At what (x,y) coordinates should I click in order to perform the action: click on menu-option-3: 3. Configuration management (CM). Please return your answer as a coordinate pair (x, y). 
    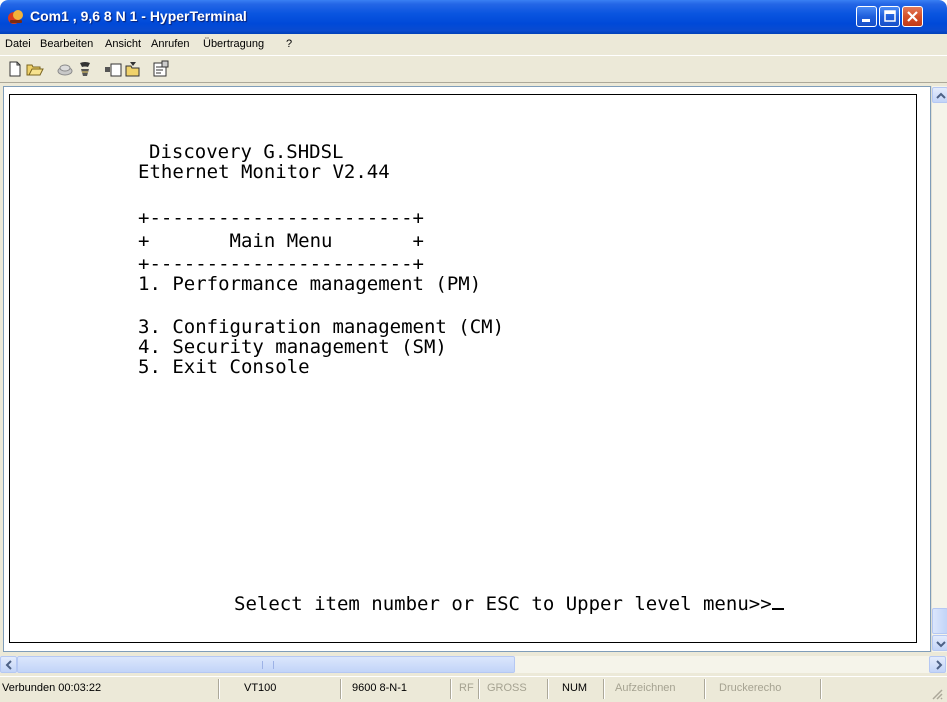
    Looking at the image, I should click on (321, 327).